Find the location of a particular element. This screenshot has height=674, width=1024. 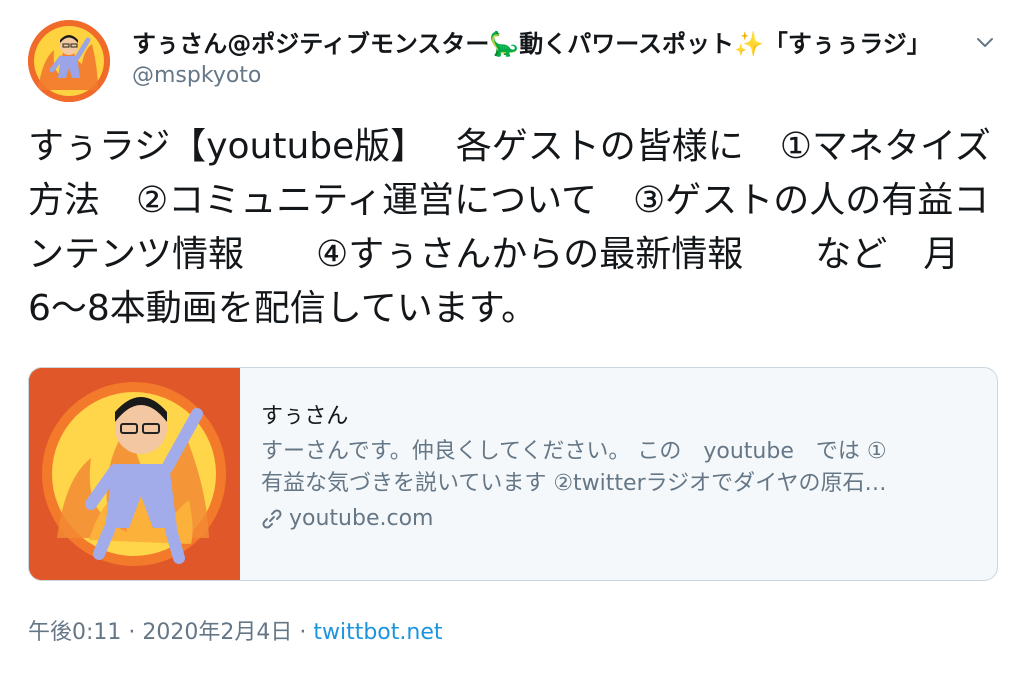

chevron-down-icon is located at coordinates (985, 42).